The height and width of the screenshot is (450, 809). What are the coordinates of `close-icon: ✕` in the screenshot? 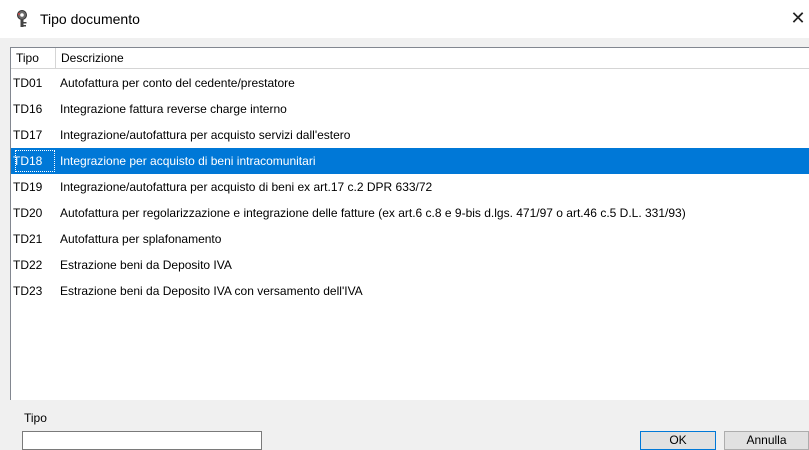 It's located at (798, 18).